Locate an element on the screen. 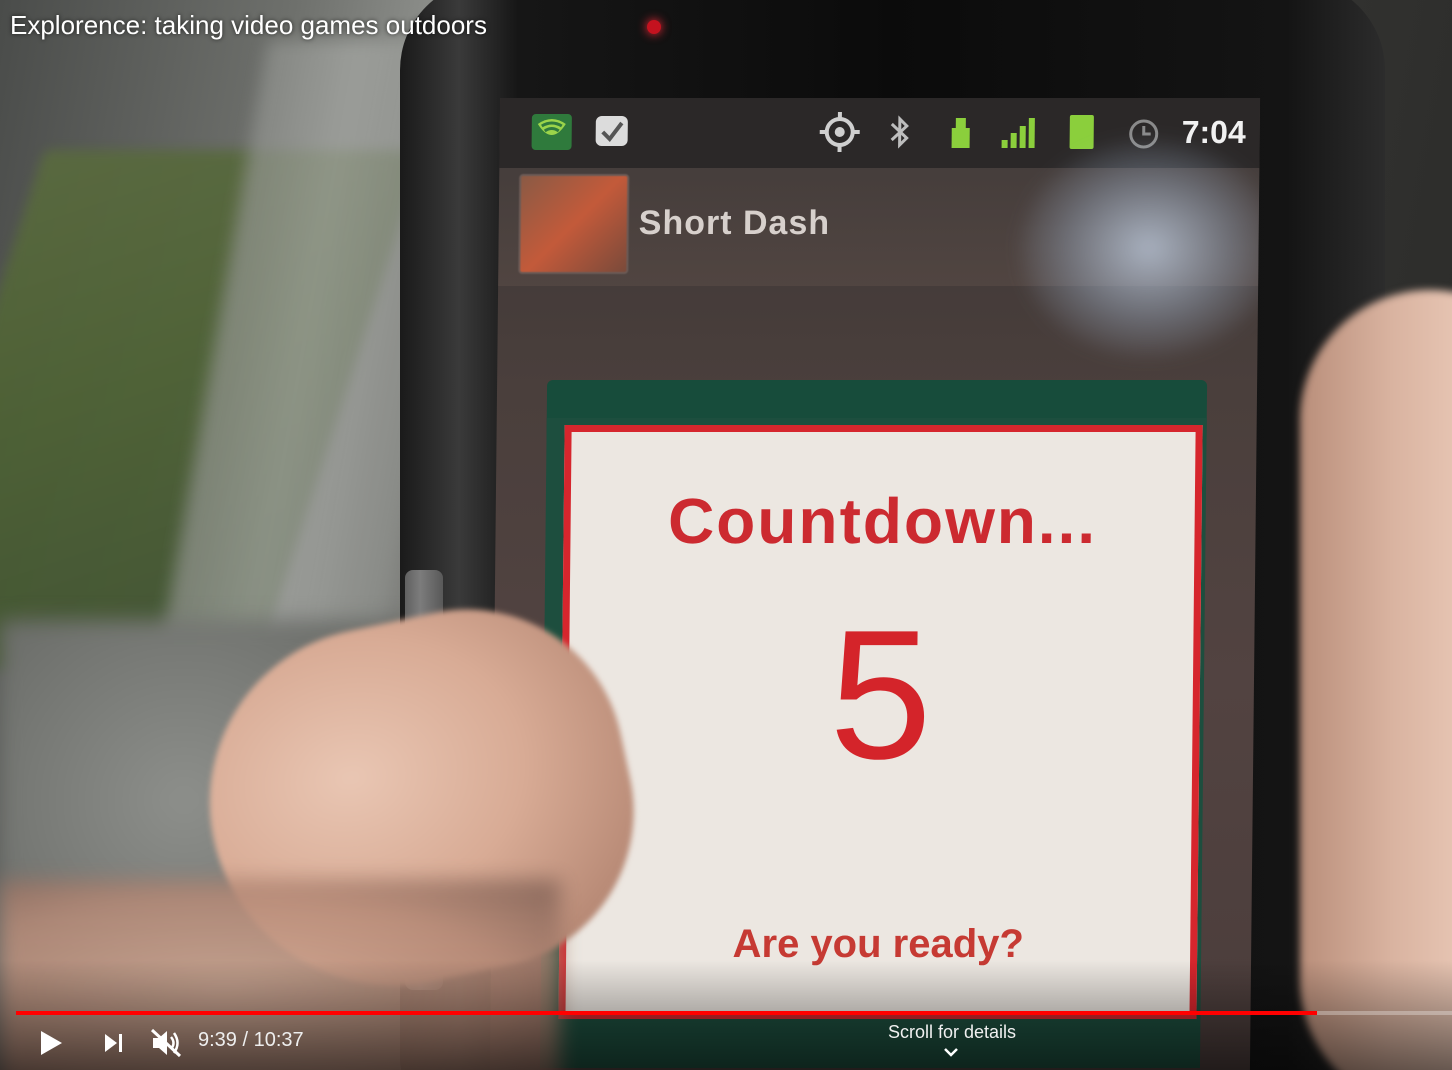 The image size is (1452, 1070). next-icon is located at coordinates (113, 1043).